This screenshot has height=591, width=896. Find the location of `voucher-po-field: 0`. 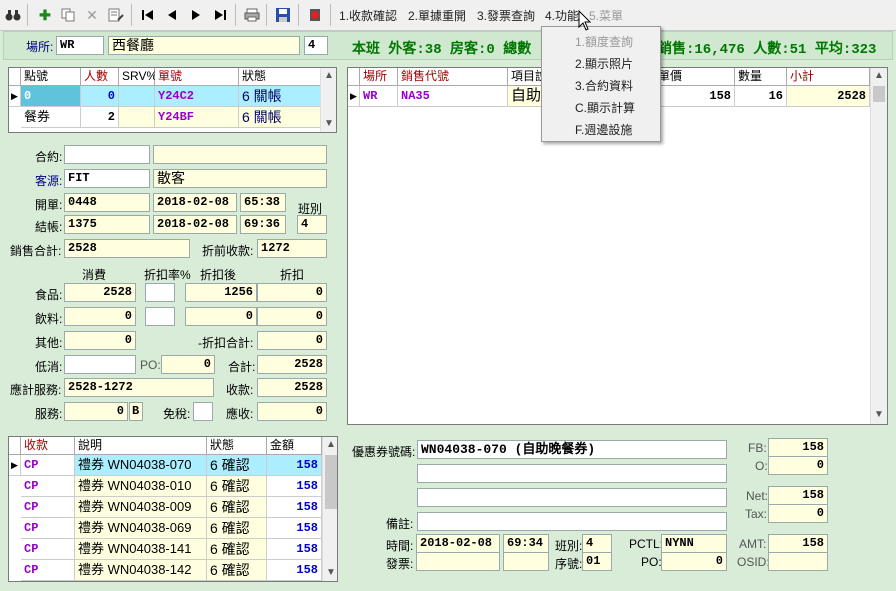

voucher-po-field: 0 is located at coordinates (694, 561).